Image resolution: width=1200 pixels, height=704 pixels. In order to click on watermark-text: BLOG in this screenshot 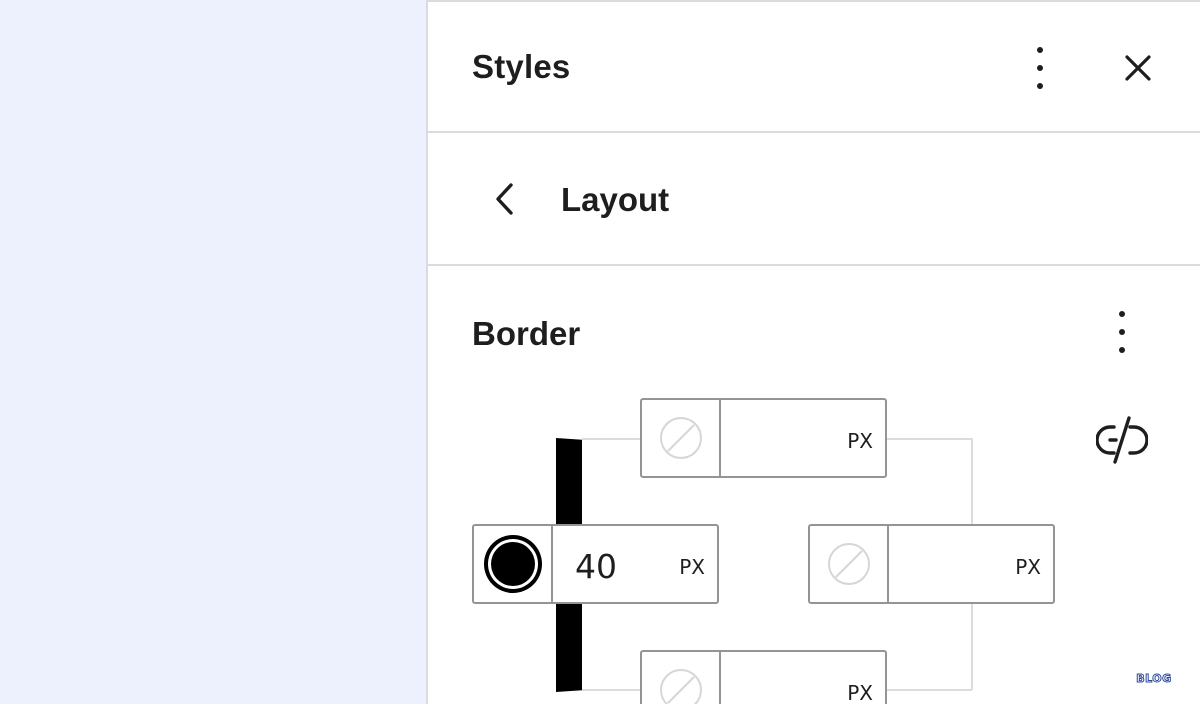, I will do `click(1154, 678)`.